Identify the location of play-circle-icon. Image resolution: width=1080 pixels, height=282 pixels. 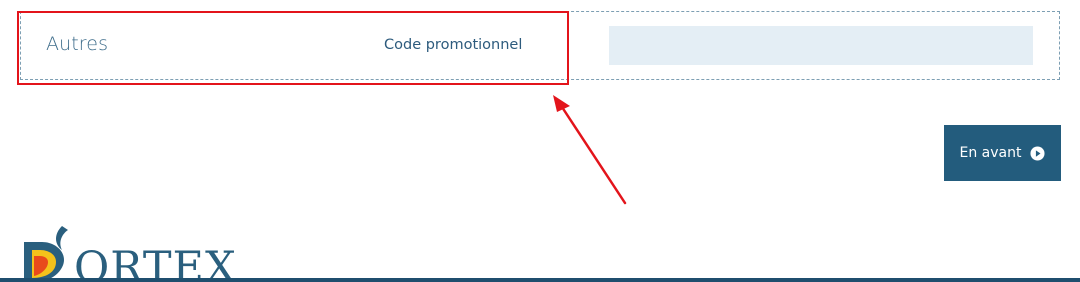
(1038, 153).